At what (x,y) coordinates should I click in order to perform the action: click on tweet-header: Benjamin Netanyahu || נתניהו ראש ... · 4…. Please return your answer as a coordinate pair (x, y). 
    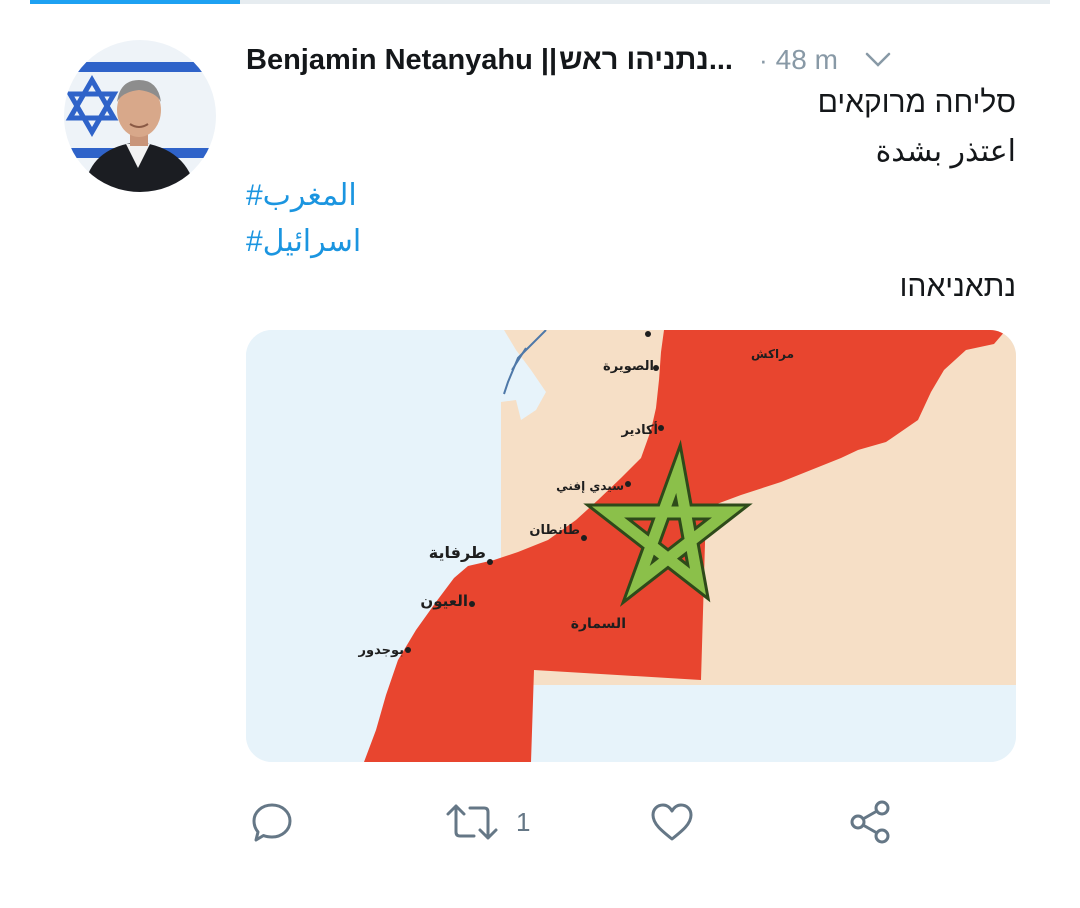
    Looking at the image, I should click on (636, 60).